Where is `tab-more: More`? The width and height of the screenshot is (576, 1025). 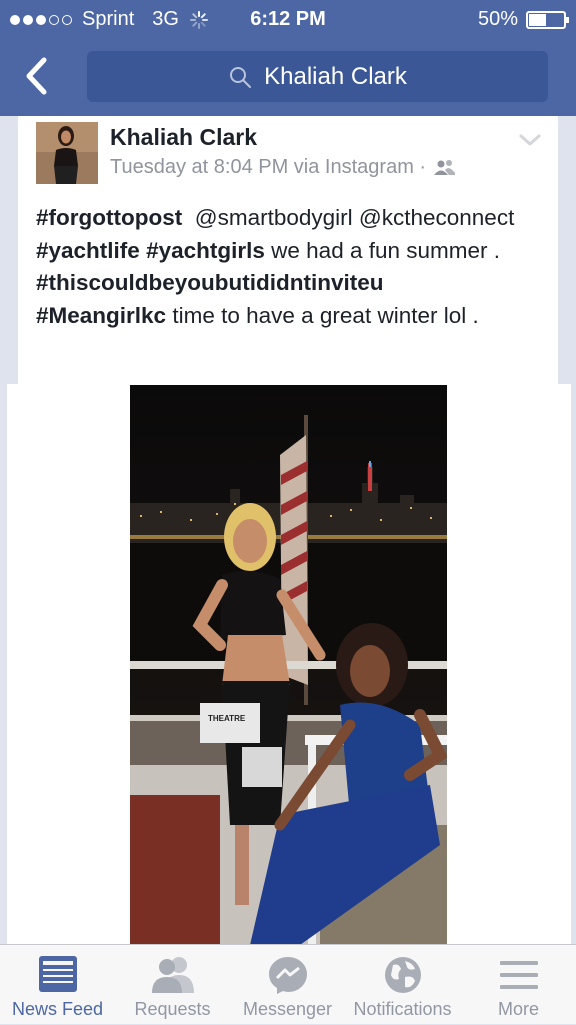 tab-more: More is located at coordinates (518, 985).